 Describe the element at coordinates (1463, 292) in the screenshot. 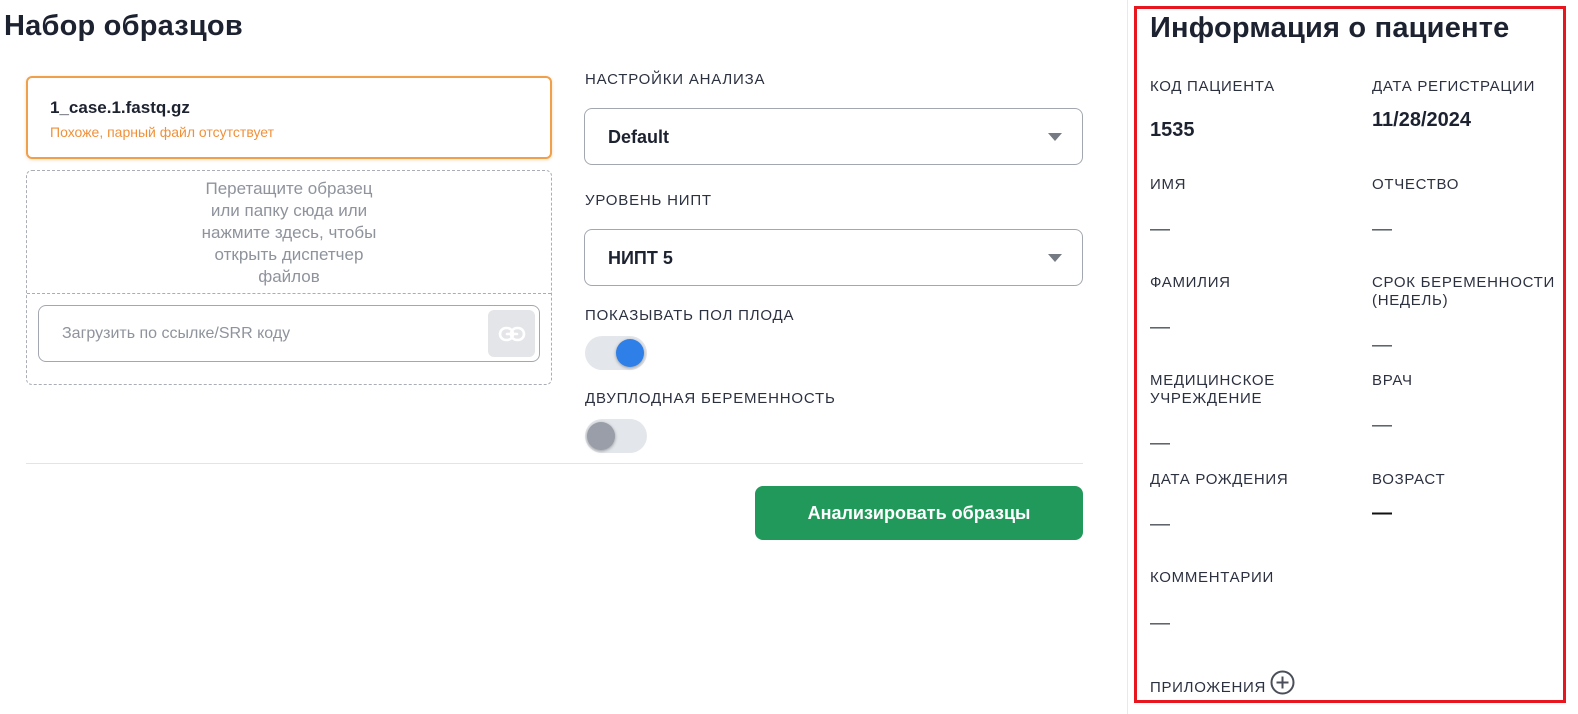

I see `gestational-age-label: СРОК БЕРЕМЕННОСТИ (НЕДЕЛЬ)` at that location.